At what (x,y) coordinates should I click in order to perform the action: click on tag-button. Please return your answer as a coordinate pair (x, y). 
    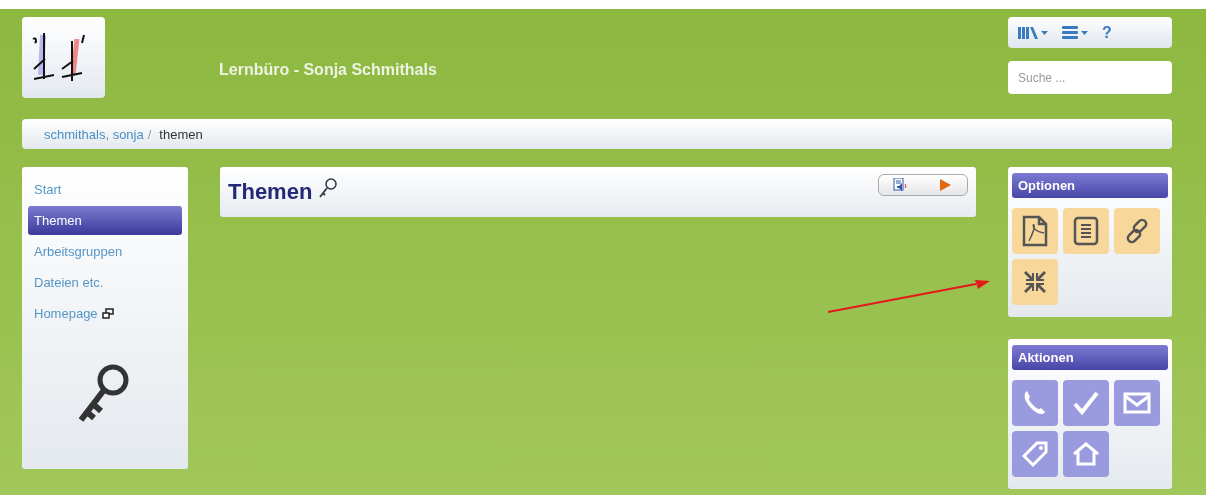
    Looking at the image, I should click on (1035, 454).